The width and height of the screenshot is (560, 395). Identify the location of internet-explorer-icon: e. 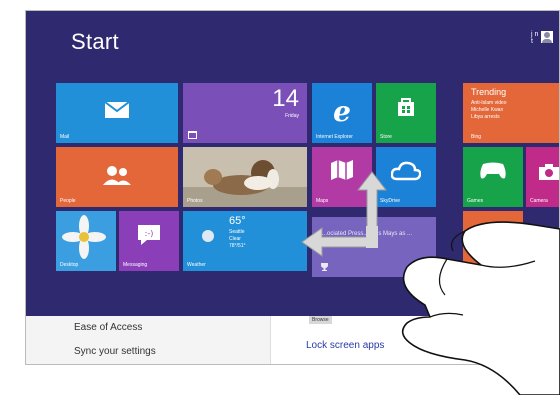
(342, 111).